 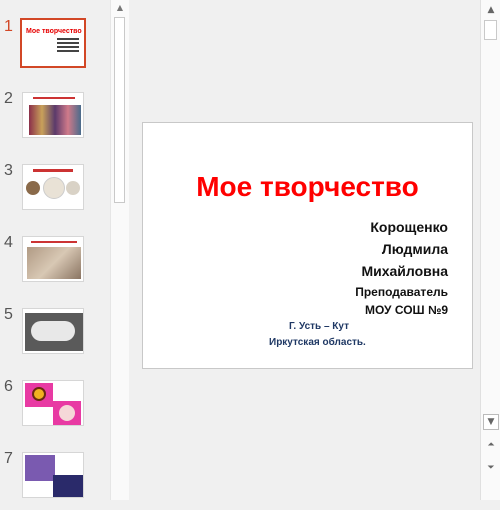 I want to click on slide-thumbnail-2: 2, so click(x=55, y=120).